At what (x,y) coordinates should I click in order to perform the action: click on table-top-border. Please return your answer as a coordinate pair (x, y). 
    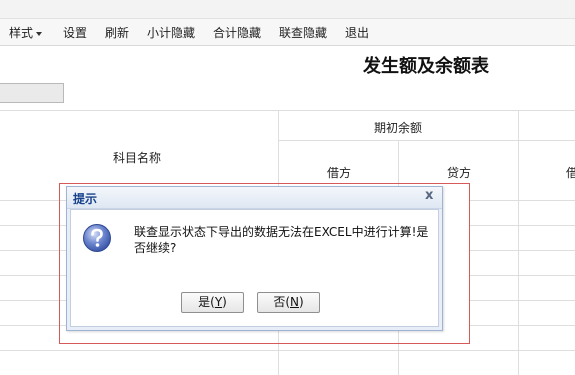
    Looking at the image, I should click on (287, 110).